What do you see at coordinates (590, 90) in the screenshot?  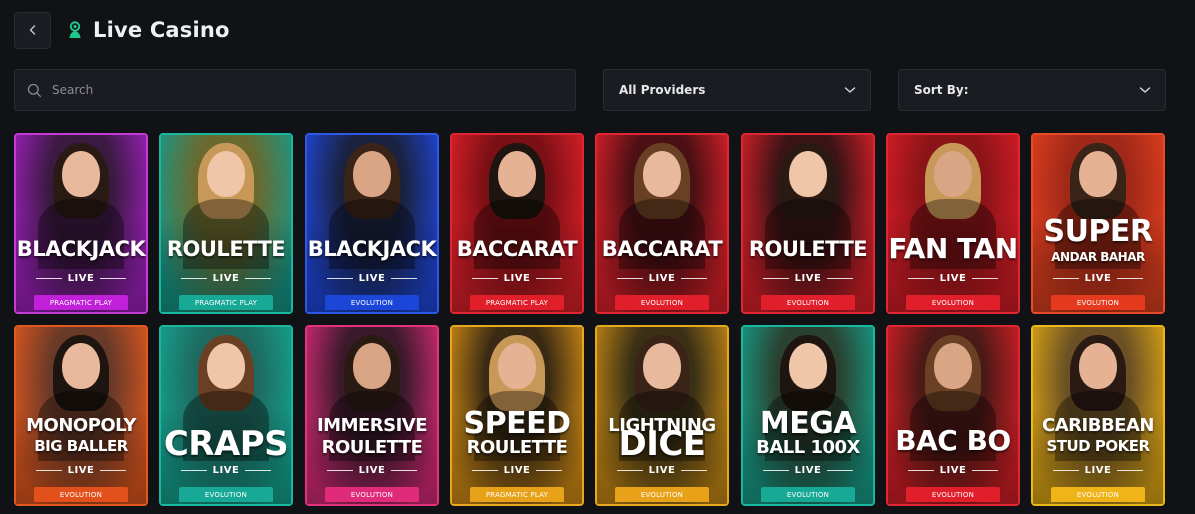 I see `filter-bar: All Providers Sort By:` at bounding box center [590, 90].